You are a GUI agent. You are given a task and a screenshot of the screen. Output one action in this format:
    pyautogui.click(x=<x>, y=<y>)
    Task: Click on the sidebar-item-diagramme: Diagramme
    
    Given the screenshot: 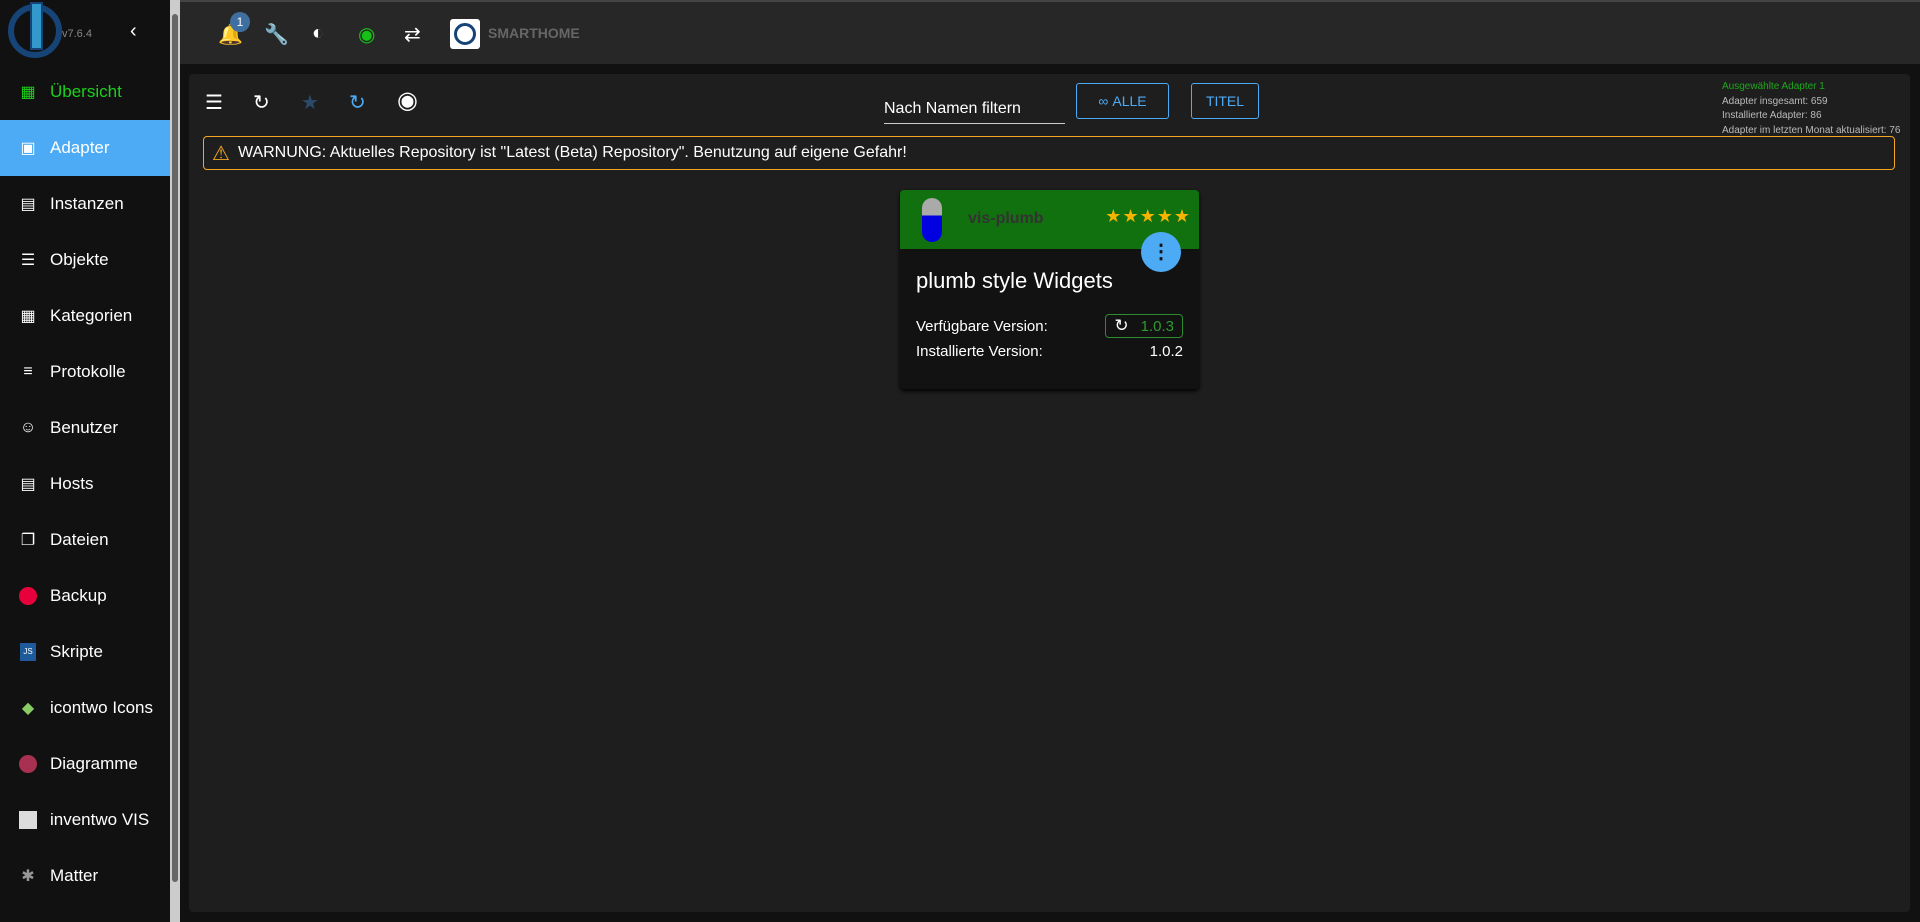 What is the action you would take?
    pyautogui.click(x=85, y=764)
    